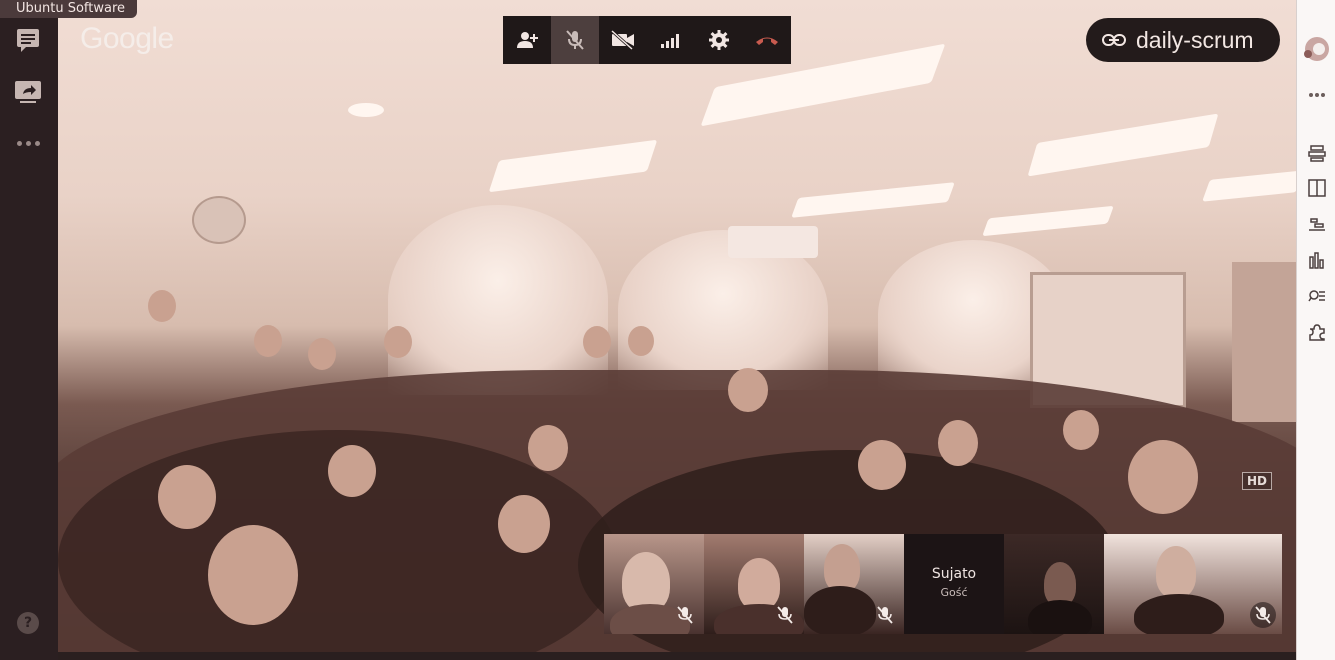  What do you see at coordinates (767, 40) in the screenshot?
I see `hang-up-button` at bounding box center [767, 40].